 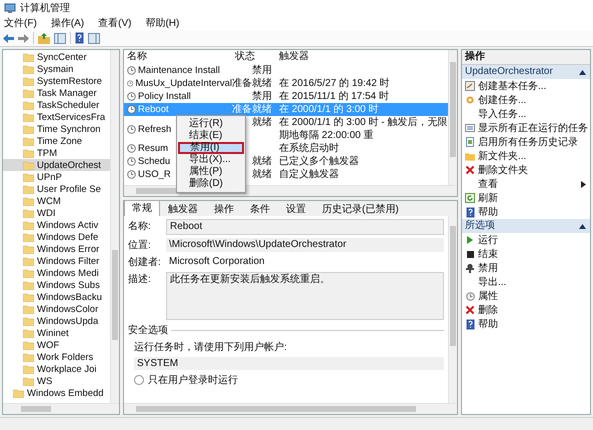 I want to click on menu-item: 查看(V), so click(x=115, y=23).